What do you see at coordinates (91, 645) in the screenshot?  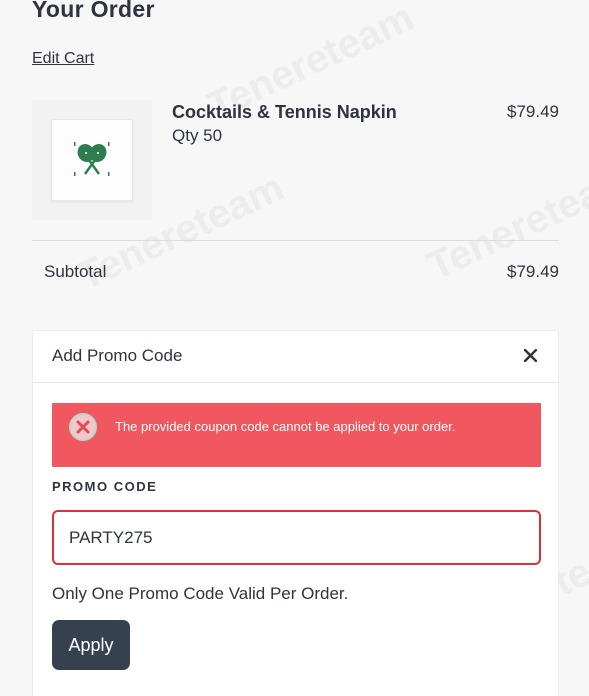 I see `apply-button: Apply` at bounding box center [91, 645].